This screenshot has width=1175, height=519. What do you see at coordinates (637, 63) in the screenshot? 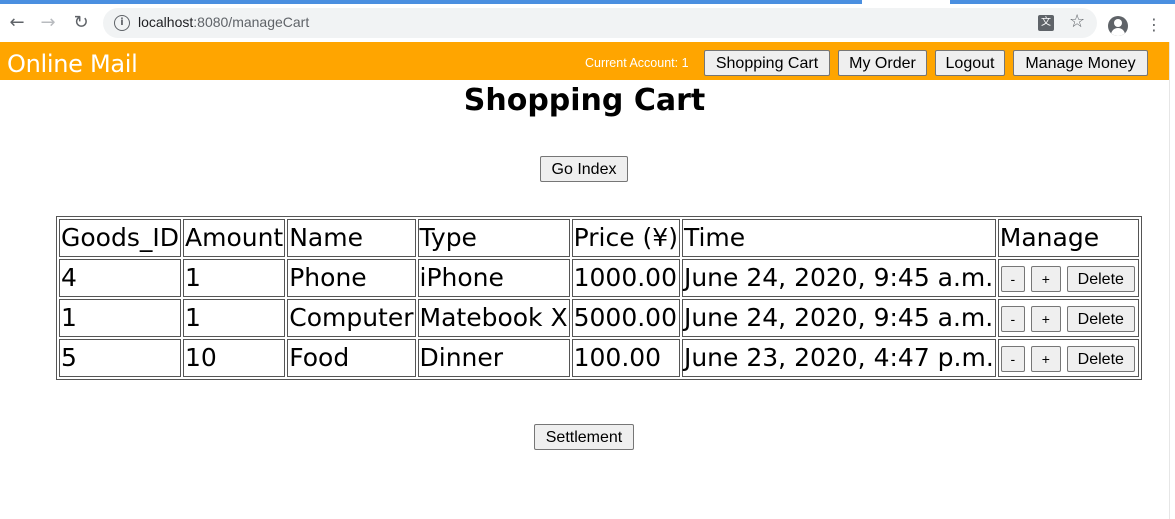
I see `account-label: Current Account: 1` at bounding box center [637, 63].